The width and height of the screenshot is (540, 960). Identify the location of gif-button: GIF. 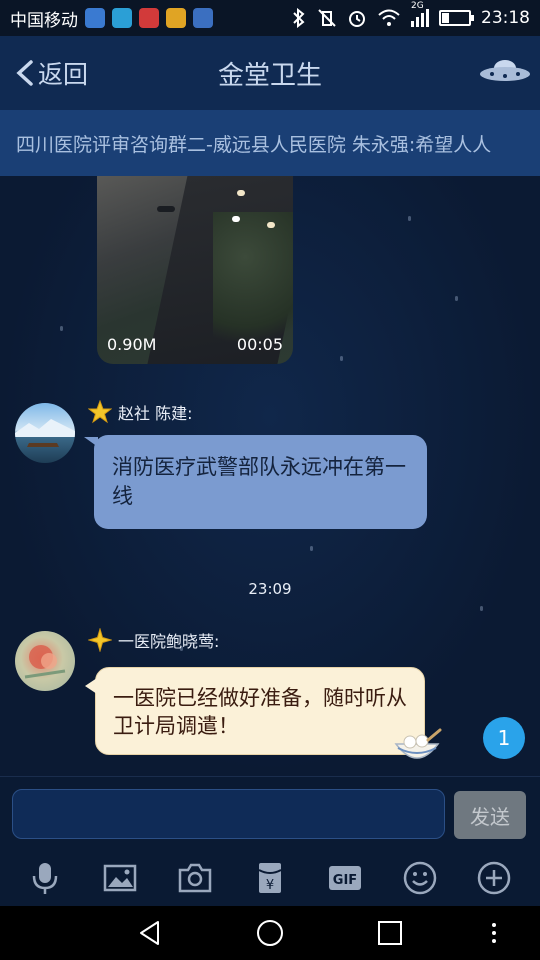
(345, 878).